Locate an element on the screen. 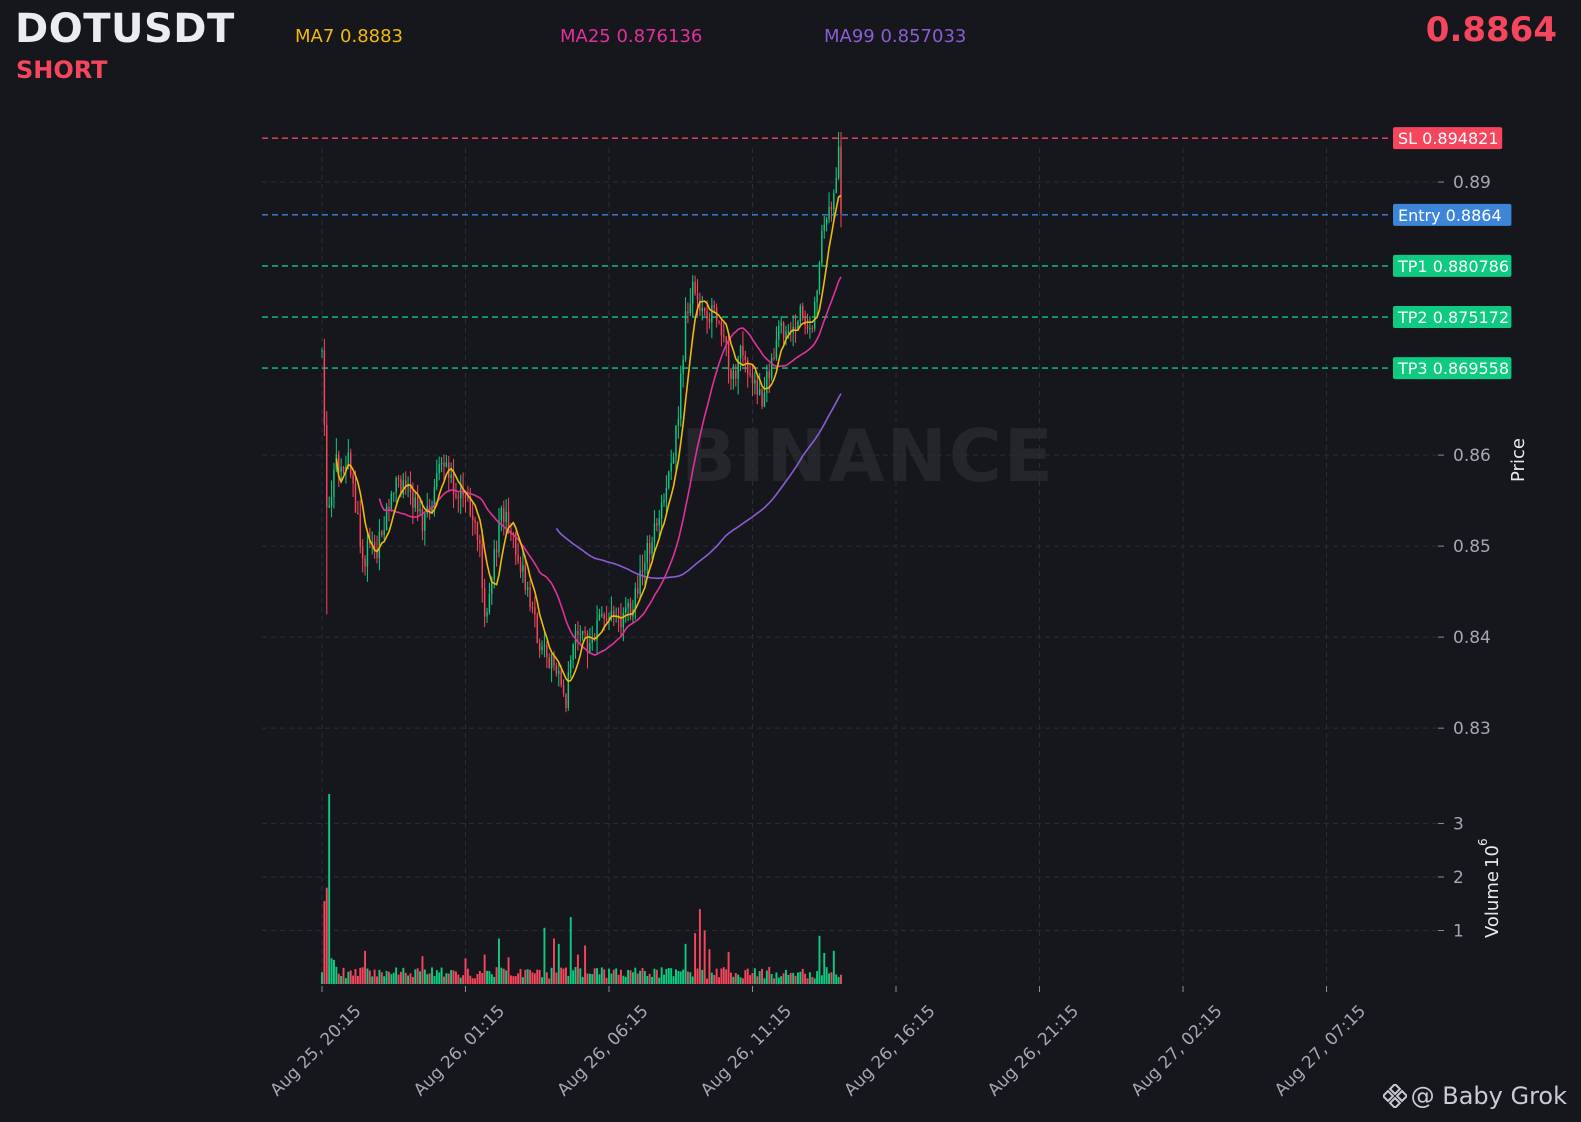 The height and width of the screenshot is (1122, 1581). level-tag-text-tp3: TP3 0.869558 is located at coordinates (1453, 368).